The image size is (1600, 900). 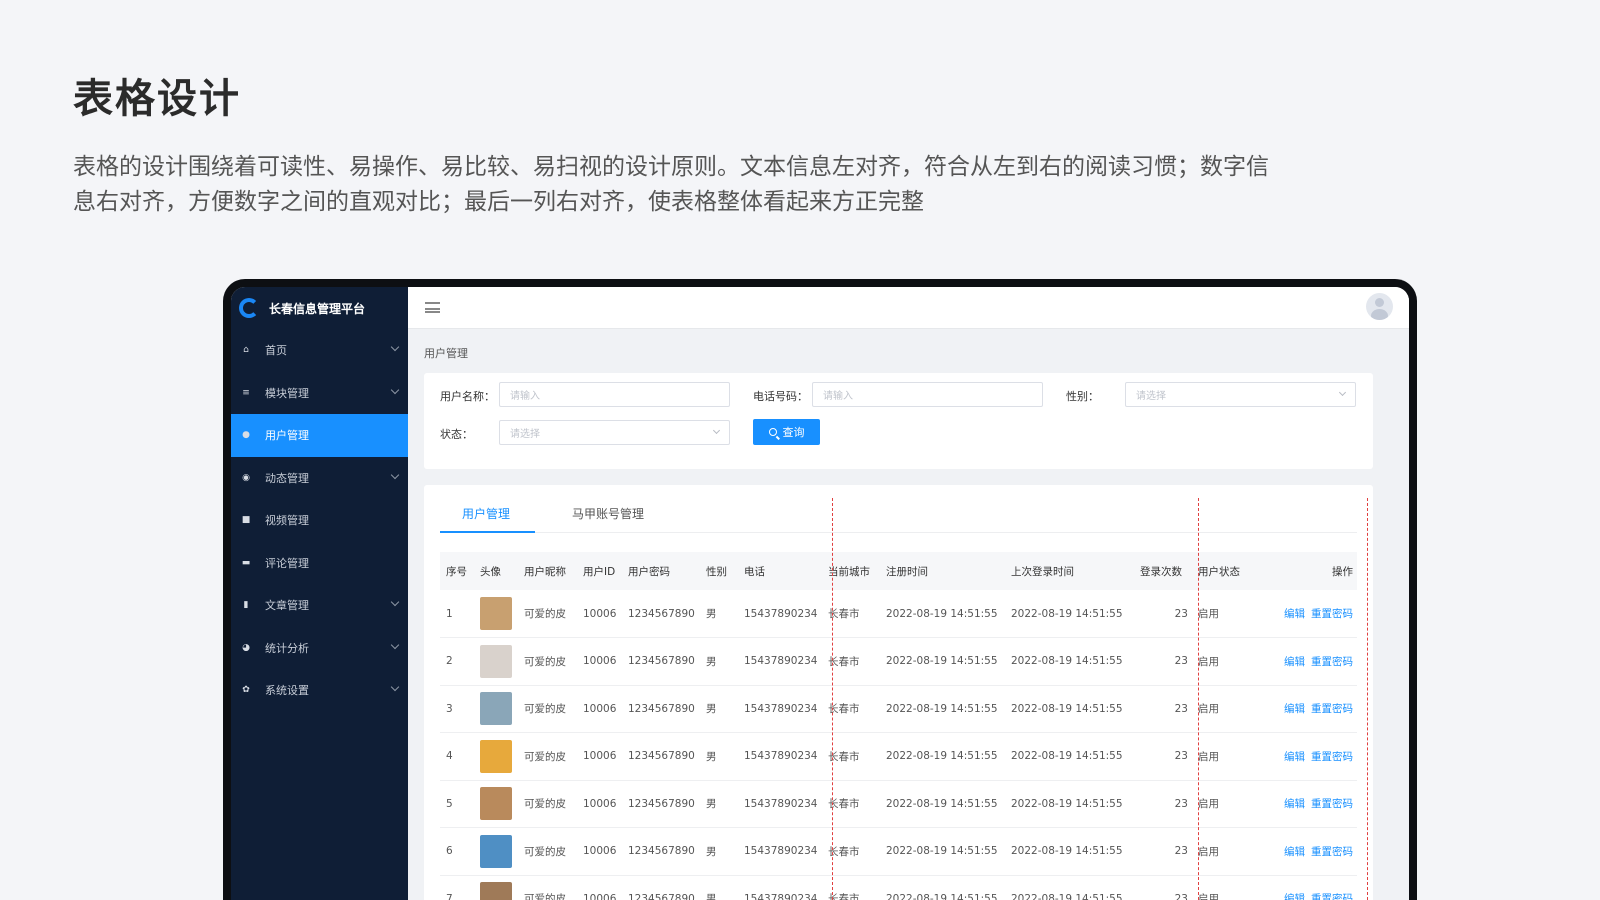 I want to click on cell-index: 4, so click(x=449, y=756).